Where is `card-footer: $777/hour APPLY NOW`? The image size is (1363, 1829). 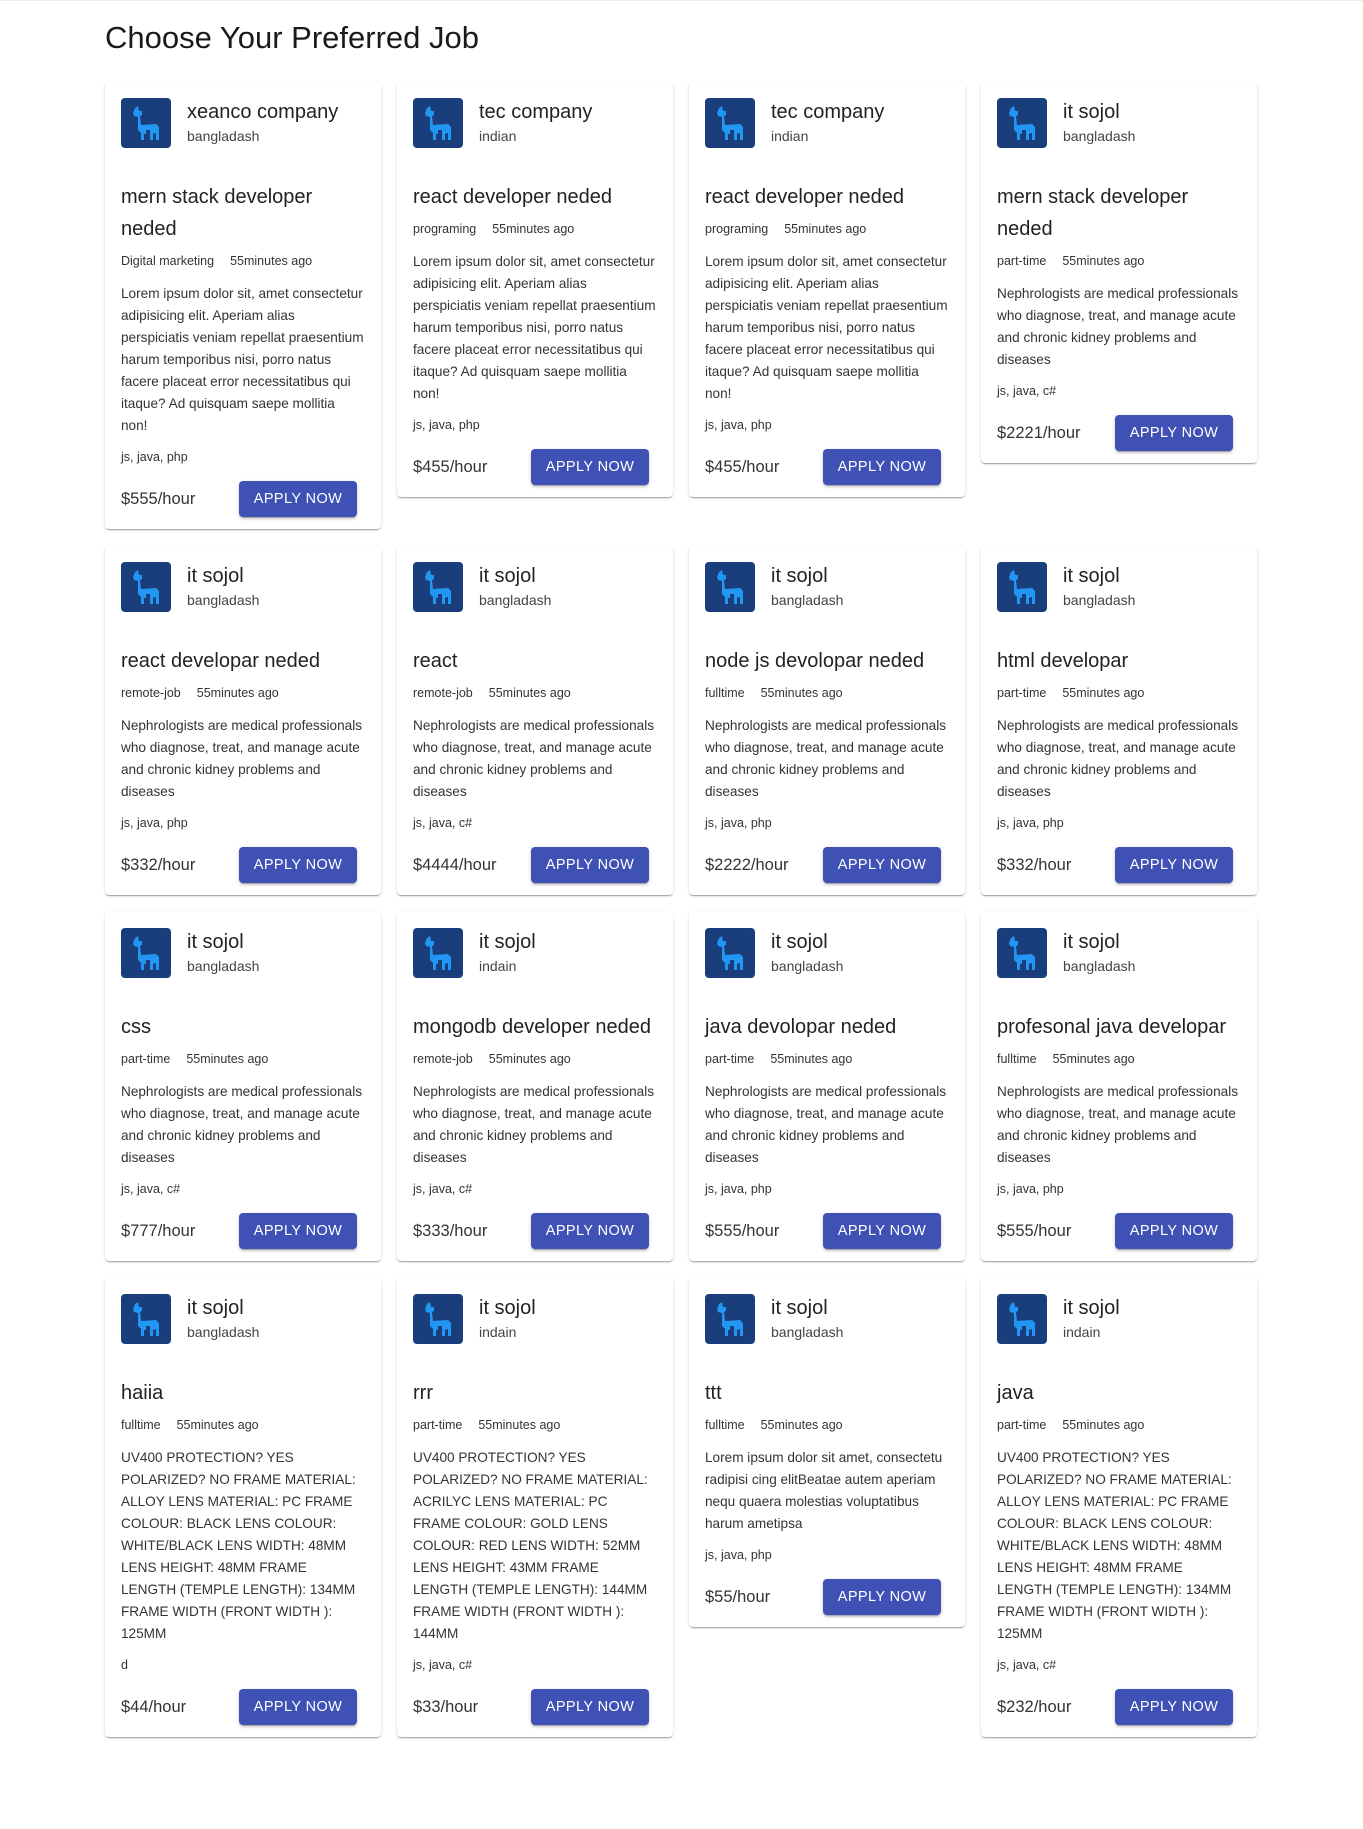
card-footer: $777/hour APPLY NOW is located at coordinates (243, 1231).